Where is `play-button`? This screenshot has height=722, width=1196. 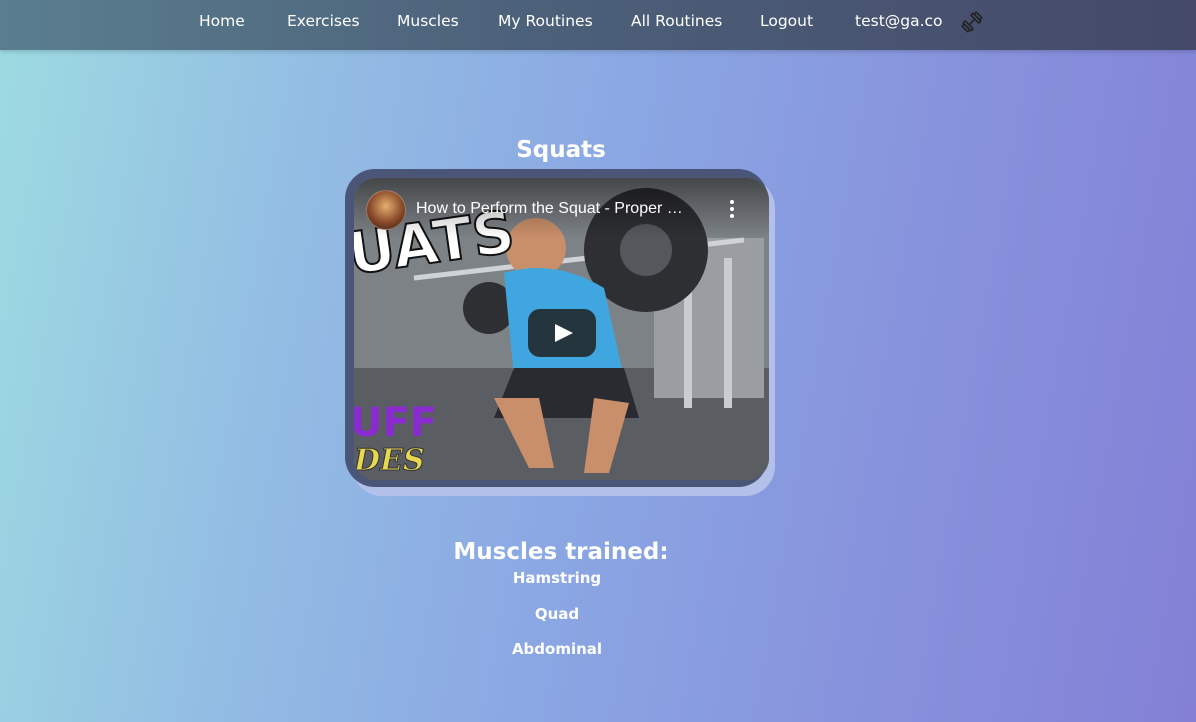
play-button is located at coordinates (562, 333).